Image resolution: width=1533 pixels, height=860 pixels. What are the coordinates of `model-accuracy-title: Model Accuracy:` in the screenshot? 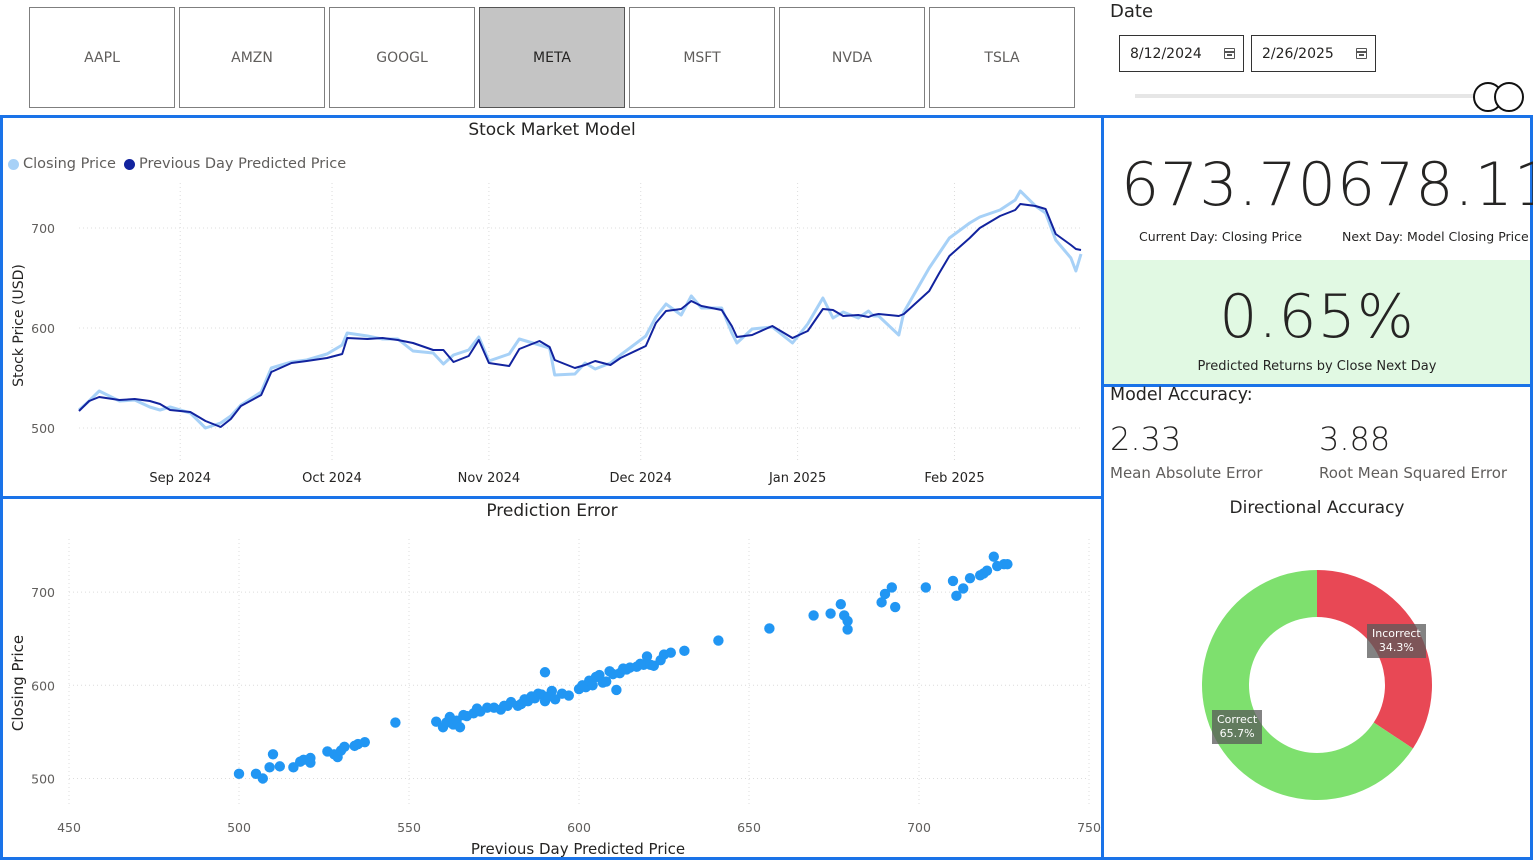 It's located at (1181, 395).